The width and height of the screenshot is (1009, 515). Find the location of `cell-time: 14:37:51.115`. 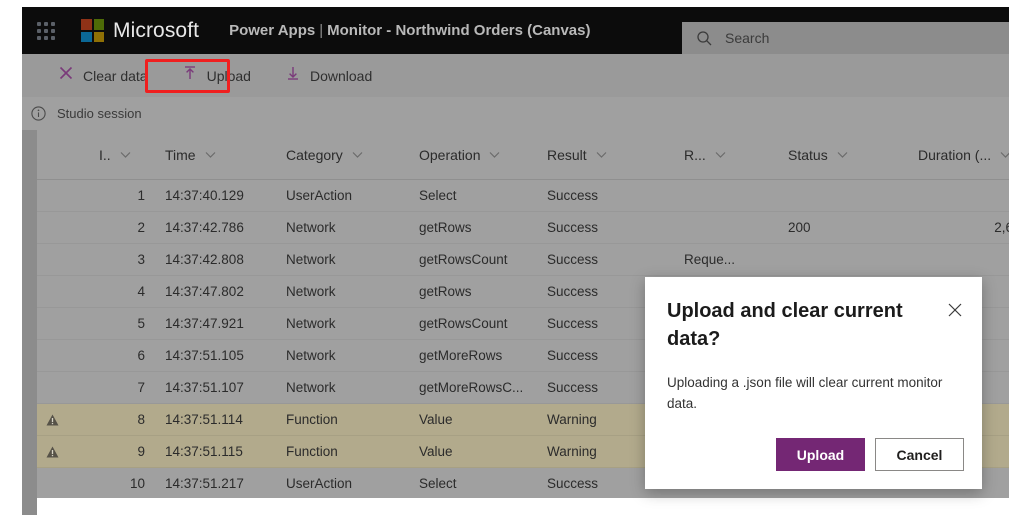

cell-time: 14:37:51.115 is located at coordinates (204, 451).